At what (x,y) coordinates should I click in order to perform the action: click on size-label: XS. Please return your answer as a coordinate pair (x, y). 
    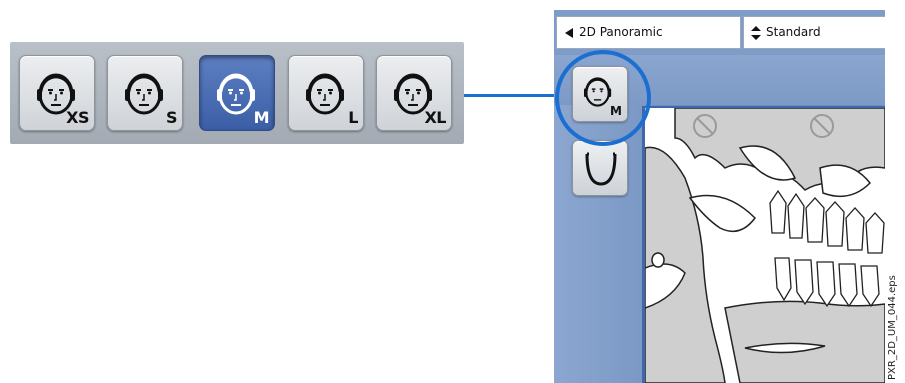
    Looking at the image, I should click on (77, 117).